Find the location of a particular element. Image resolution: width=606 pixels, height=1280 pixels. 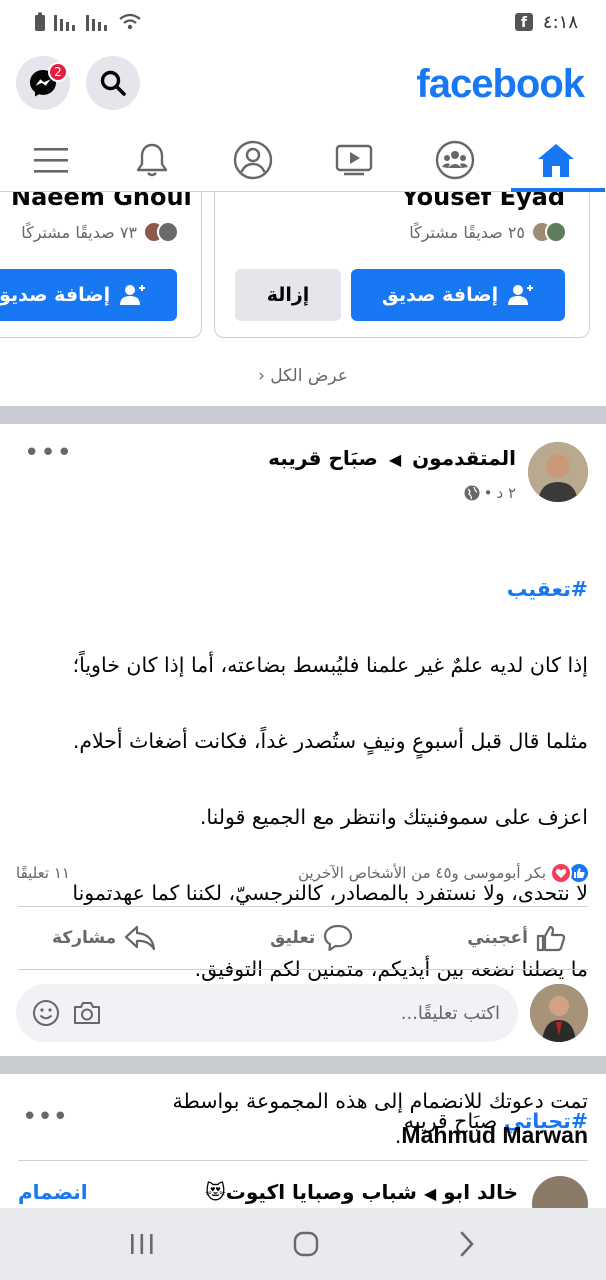

tab-notifications is located at coordinates (152, 160).